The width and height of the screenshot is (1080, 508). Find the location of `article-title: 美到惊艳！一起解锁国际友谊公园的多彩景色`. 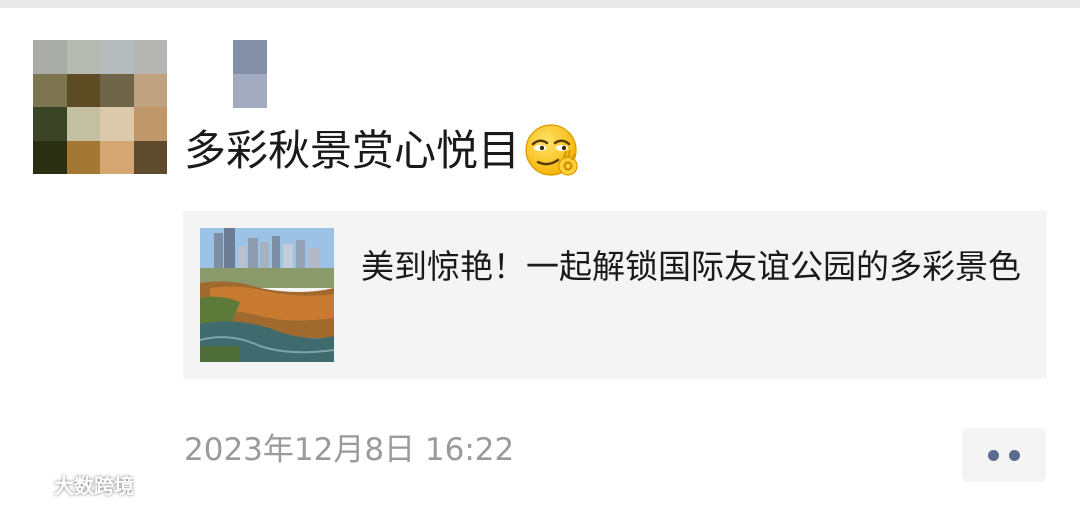

article-title: 美到惊艳！一起解锁国际友谊公园的多彩景色 is located at coordinates (696, 267).